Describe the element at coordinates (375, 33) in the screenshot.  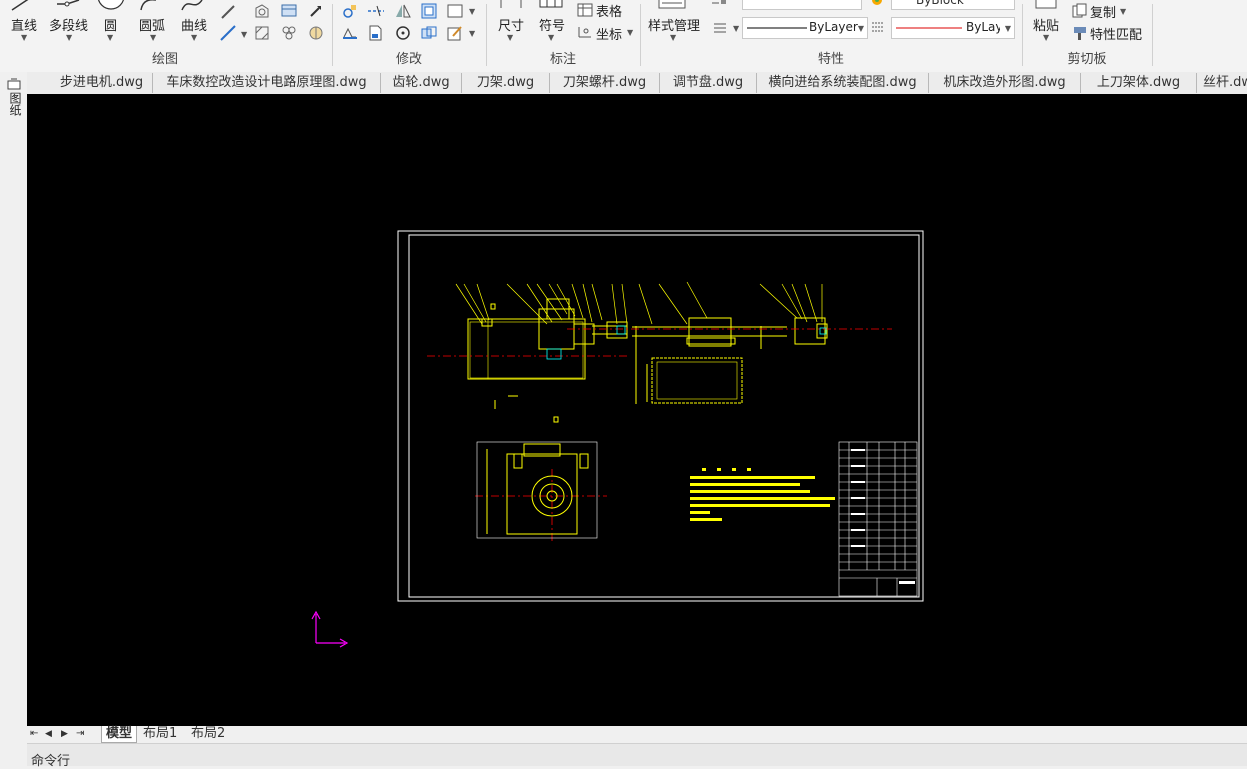
I see `document-icon` at that location.